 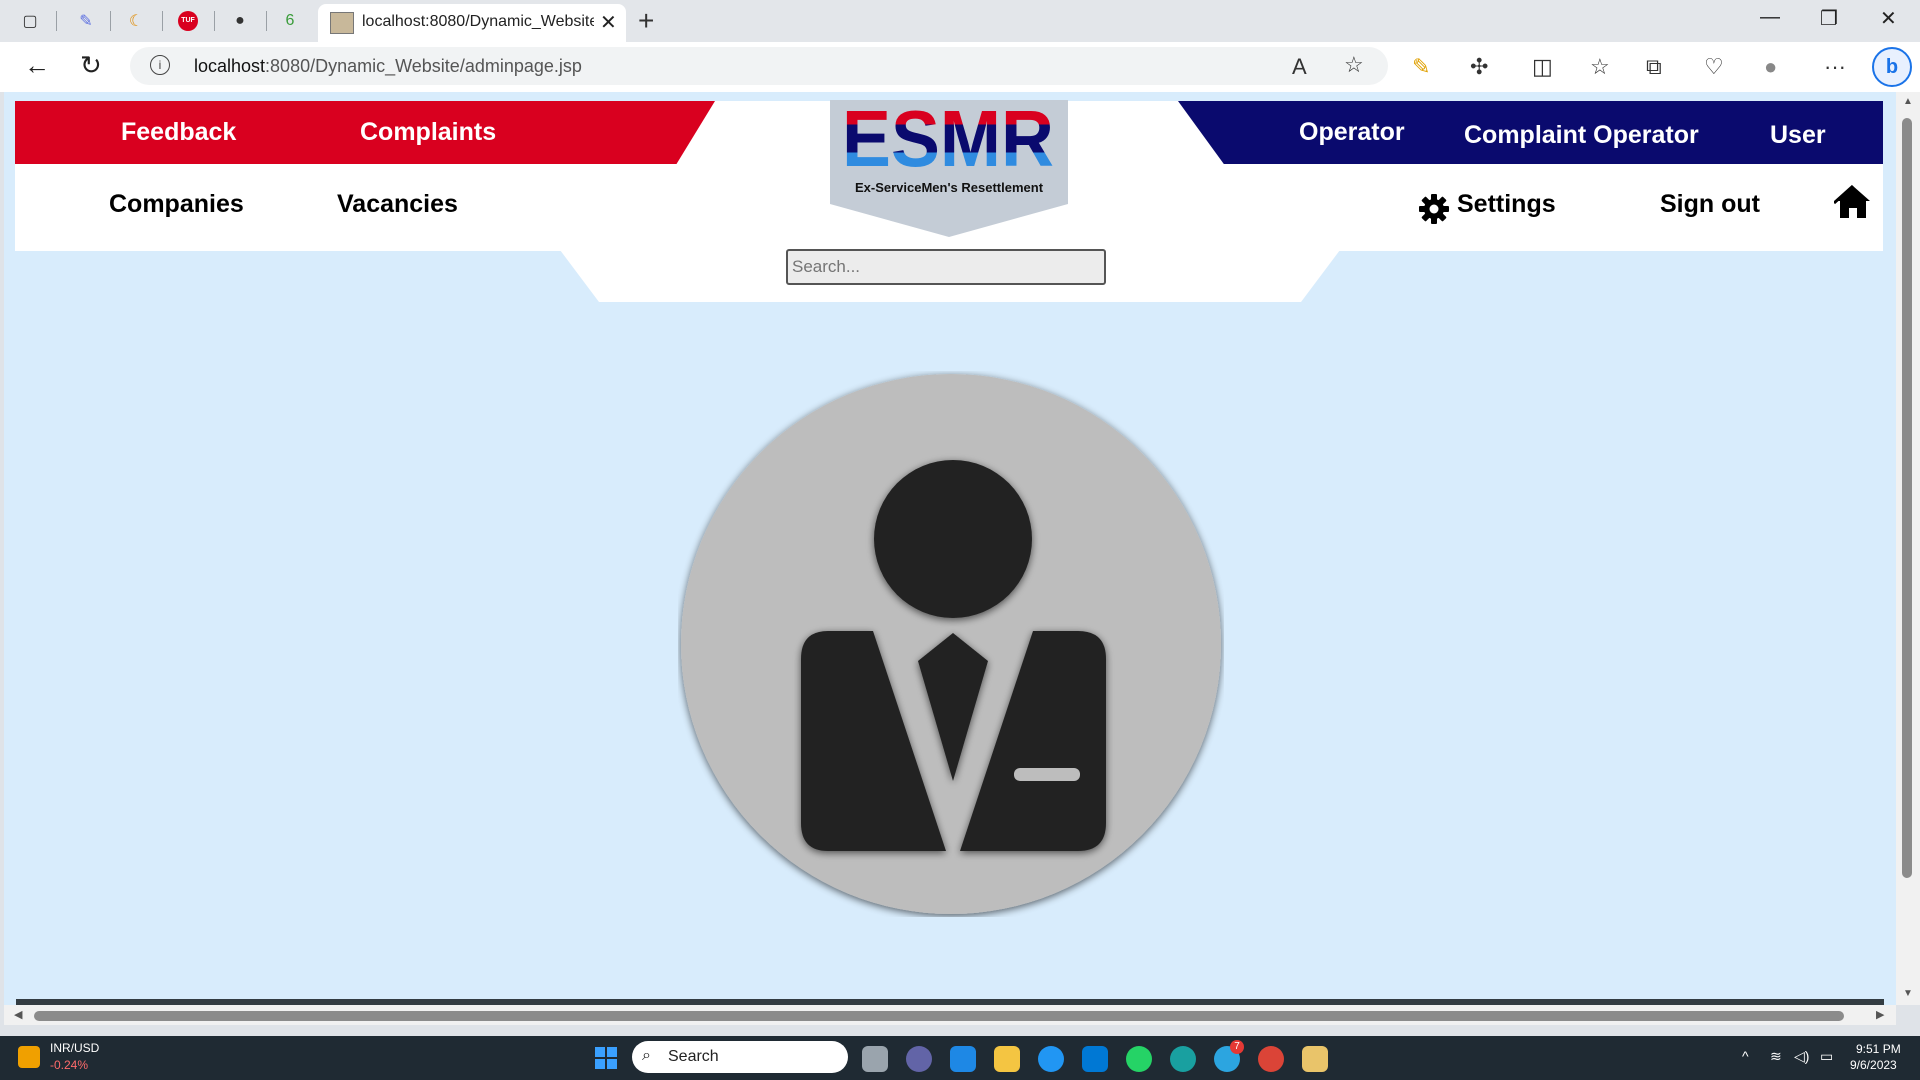 I want to click on edge-icon, so click(x=1183, y=1059).